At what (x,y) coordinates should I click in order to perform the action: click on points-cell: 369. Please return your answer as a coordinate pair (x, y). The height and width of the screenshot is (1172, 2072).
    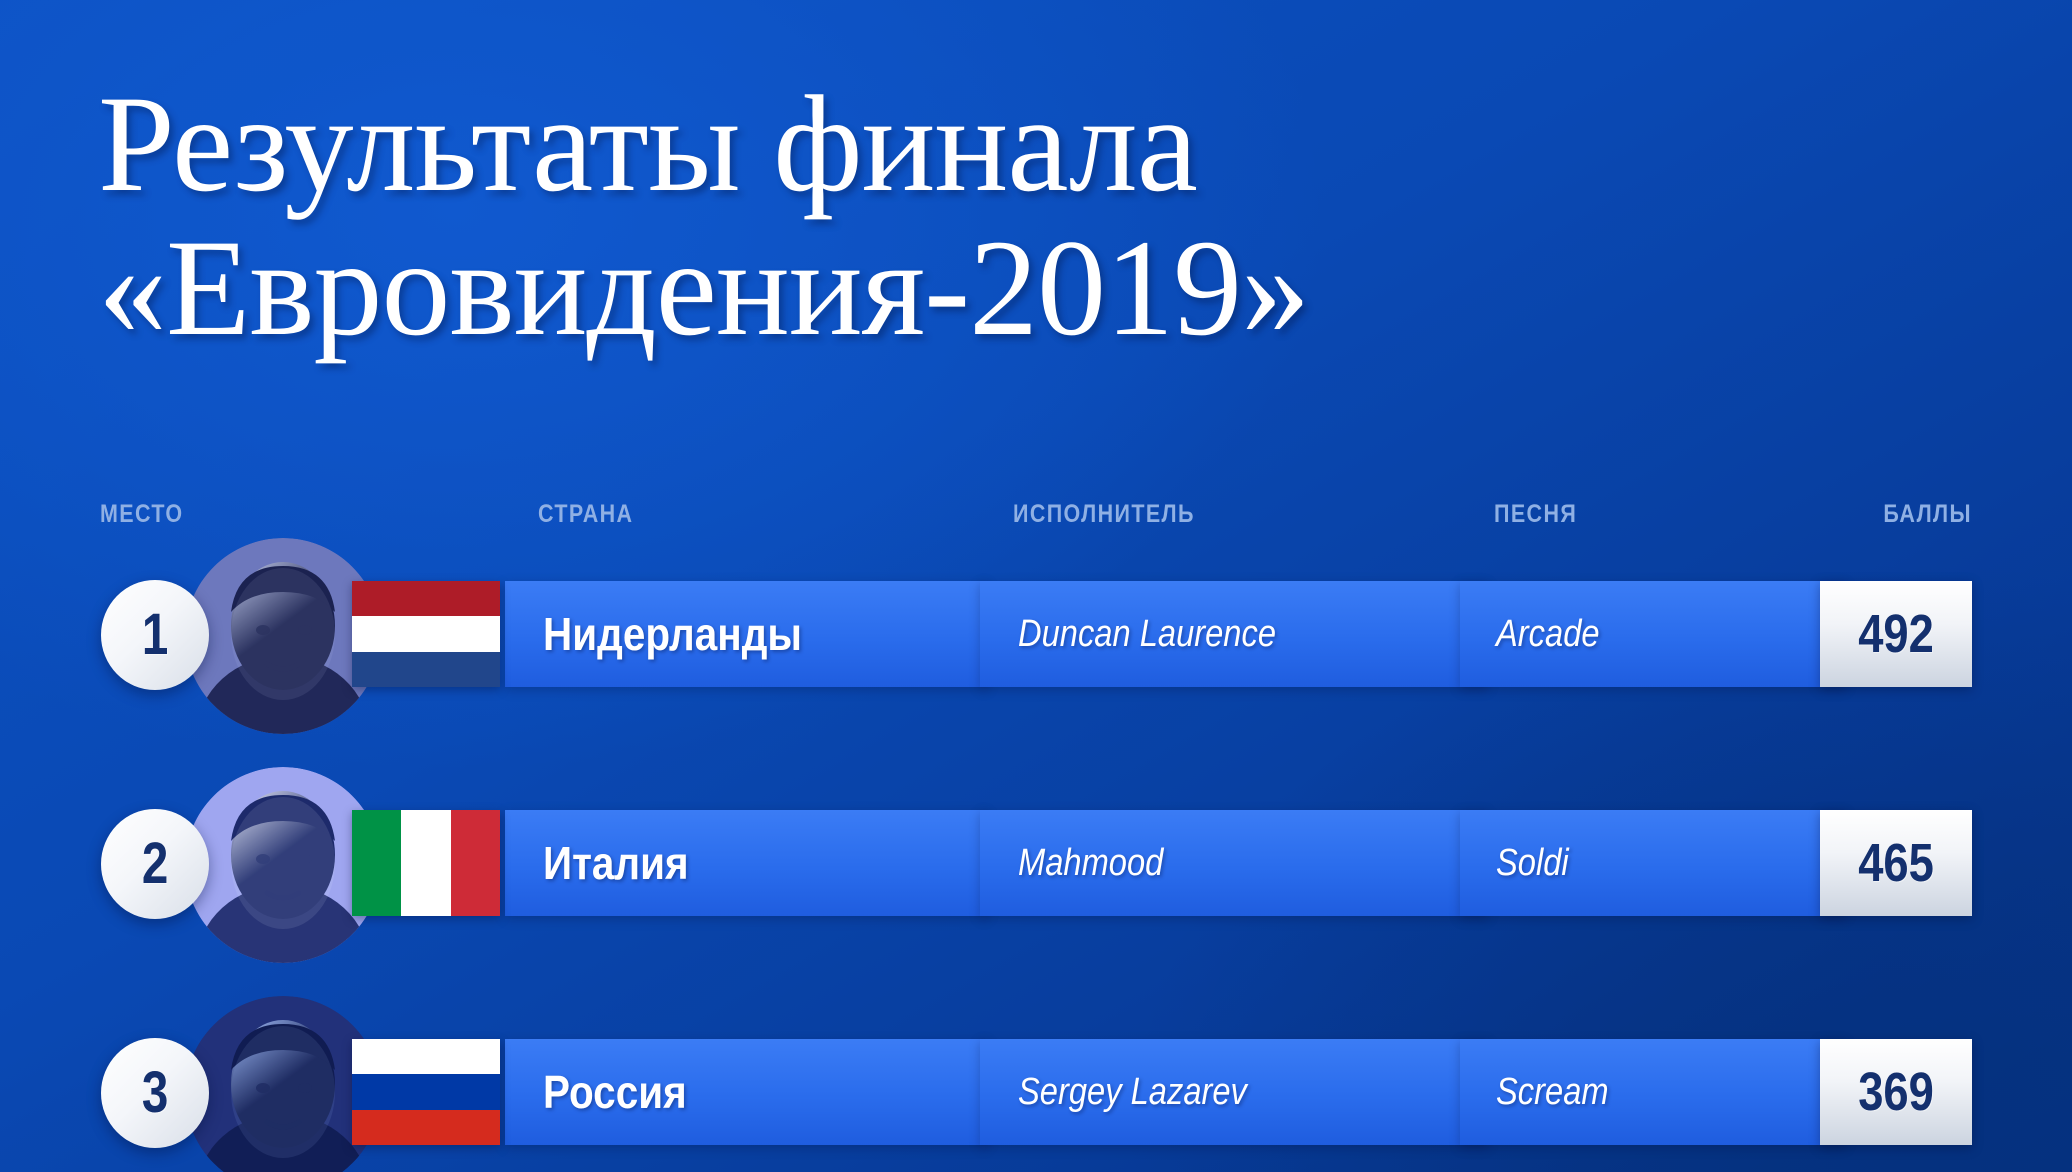
    Looking at the image, I should click on (1896, 1092).